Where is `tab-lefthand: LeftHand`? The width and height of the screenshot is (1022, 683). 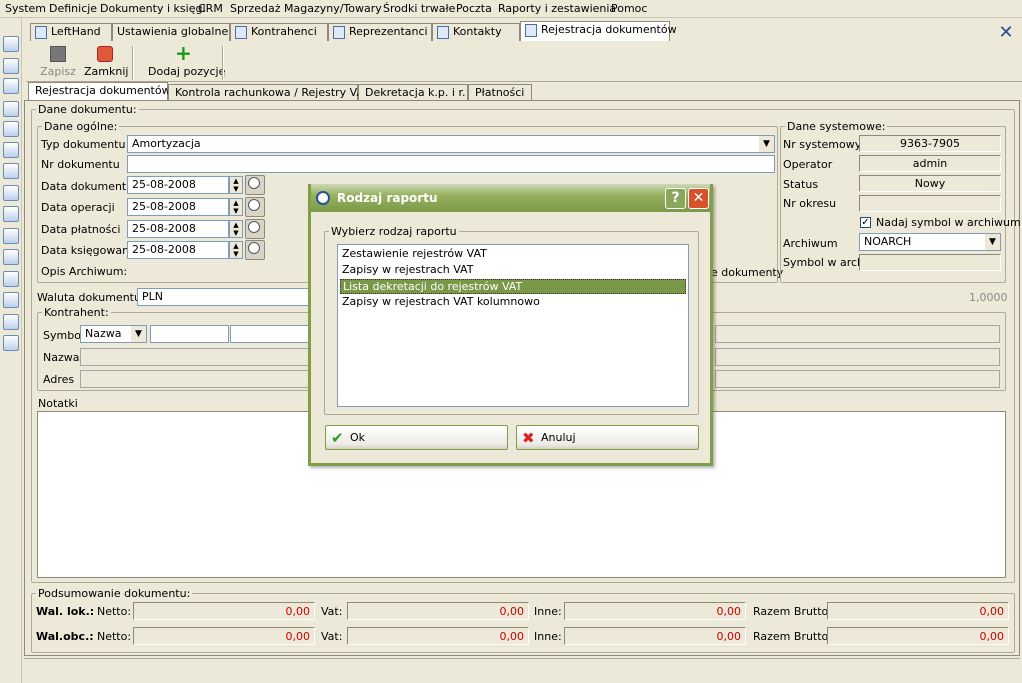 tab-lefthand: LeftHand is located at coordinates (71, 32).